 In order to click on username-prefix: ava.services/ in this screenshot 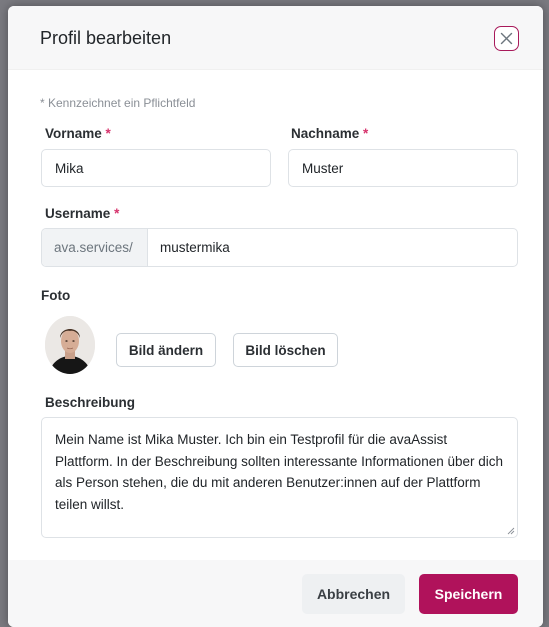, I will do `click(95, 247)`.